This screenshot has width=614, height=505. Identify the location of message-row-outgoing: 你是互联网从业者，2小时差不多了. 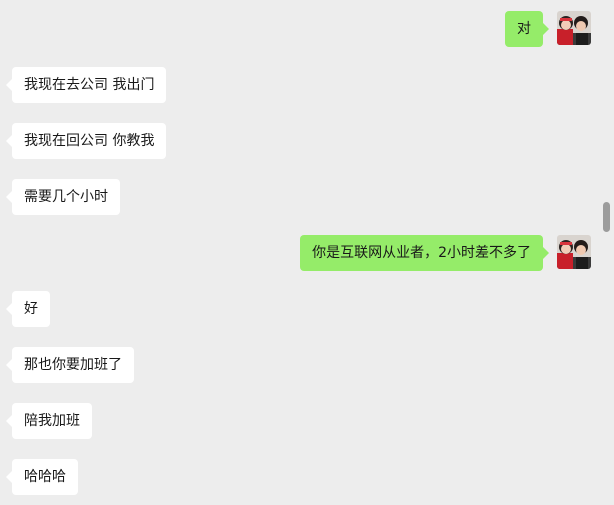
(307, 253).